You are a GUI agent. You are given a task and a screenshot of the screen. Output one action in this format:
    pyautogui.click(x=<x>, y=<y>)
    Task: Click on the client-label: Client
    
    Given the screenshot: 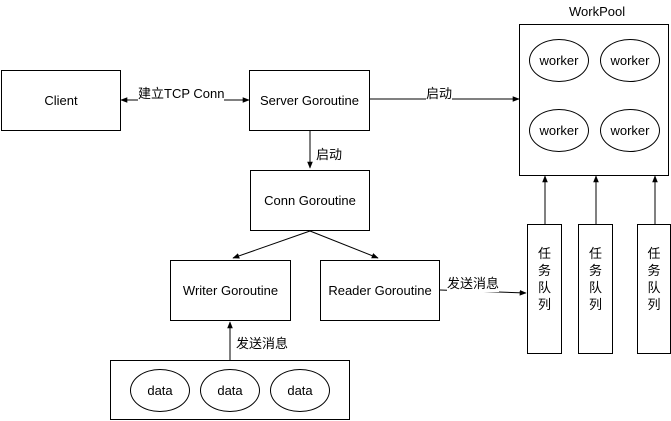 What is the action you would take?
    pyautogui.click(x=61, y=100)
    